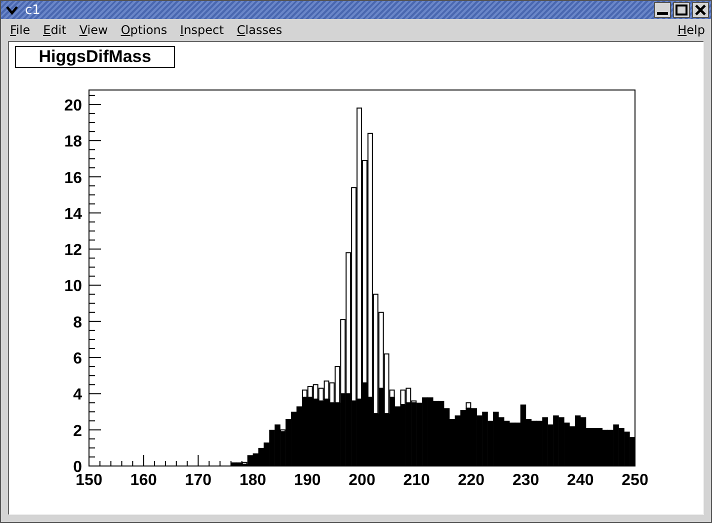 The image size is (712, 523). I want to click on help-menu: Help, so click(691, 30).